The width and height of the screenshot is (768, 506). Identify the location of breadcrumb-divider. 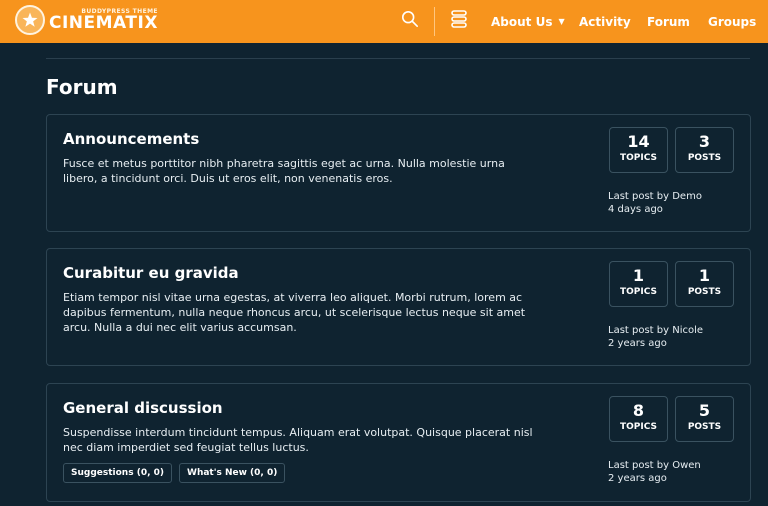
(398, 58).